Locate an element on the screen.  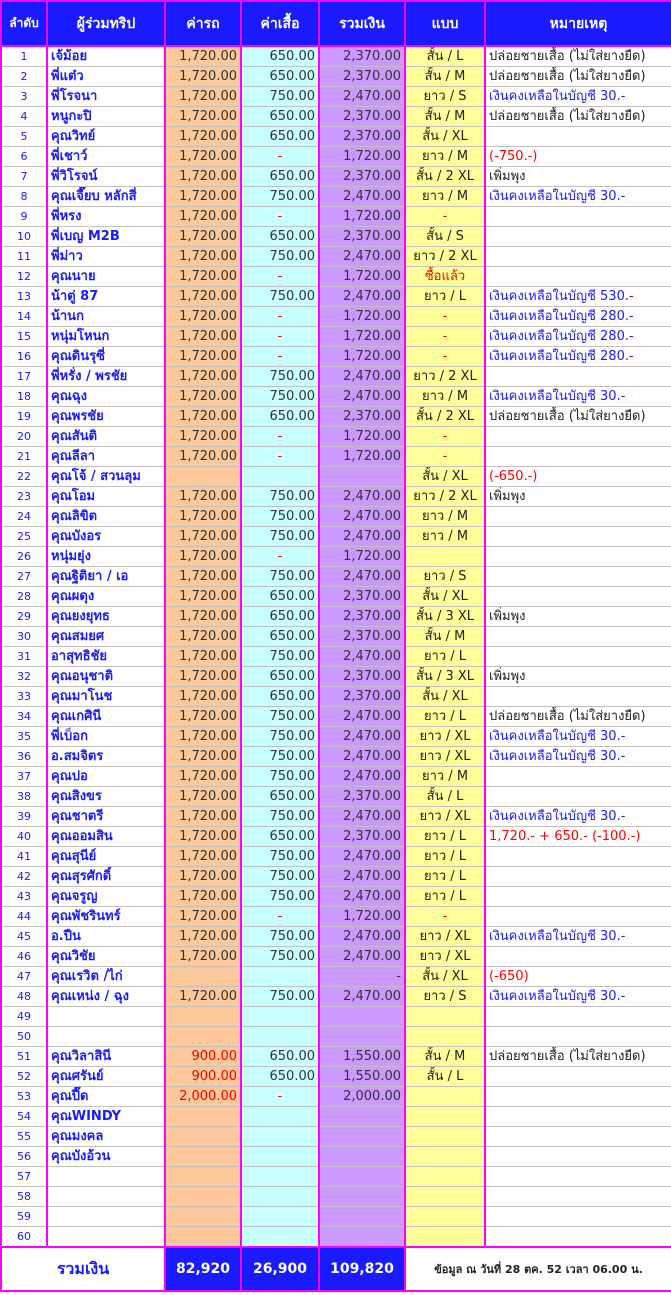
table-row: 37 คุณปอ 1,720.00 750.00 2,470.00 ยาว / M is located at coordinates (335, 776).